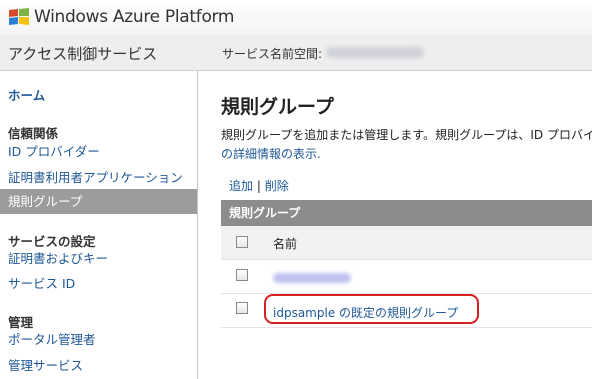  What do you see at coordinates (98, 283) in the screenshot?
I see `sidebar-item-service-identities: サービス ID` at bounding box center [98, 283].